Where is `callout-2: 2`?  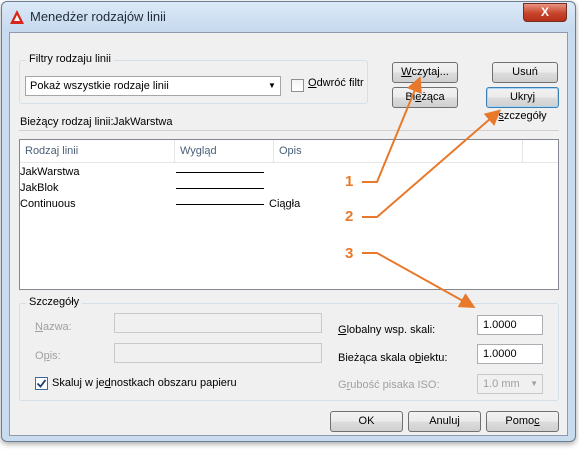 callout-2: 2 is located at coordinates (349, 216).